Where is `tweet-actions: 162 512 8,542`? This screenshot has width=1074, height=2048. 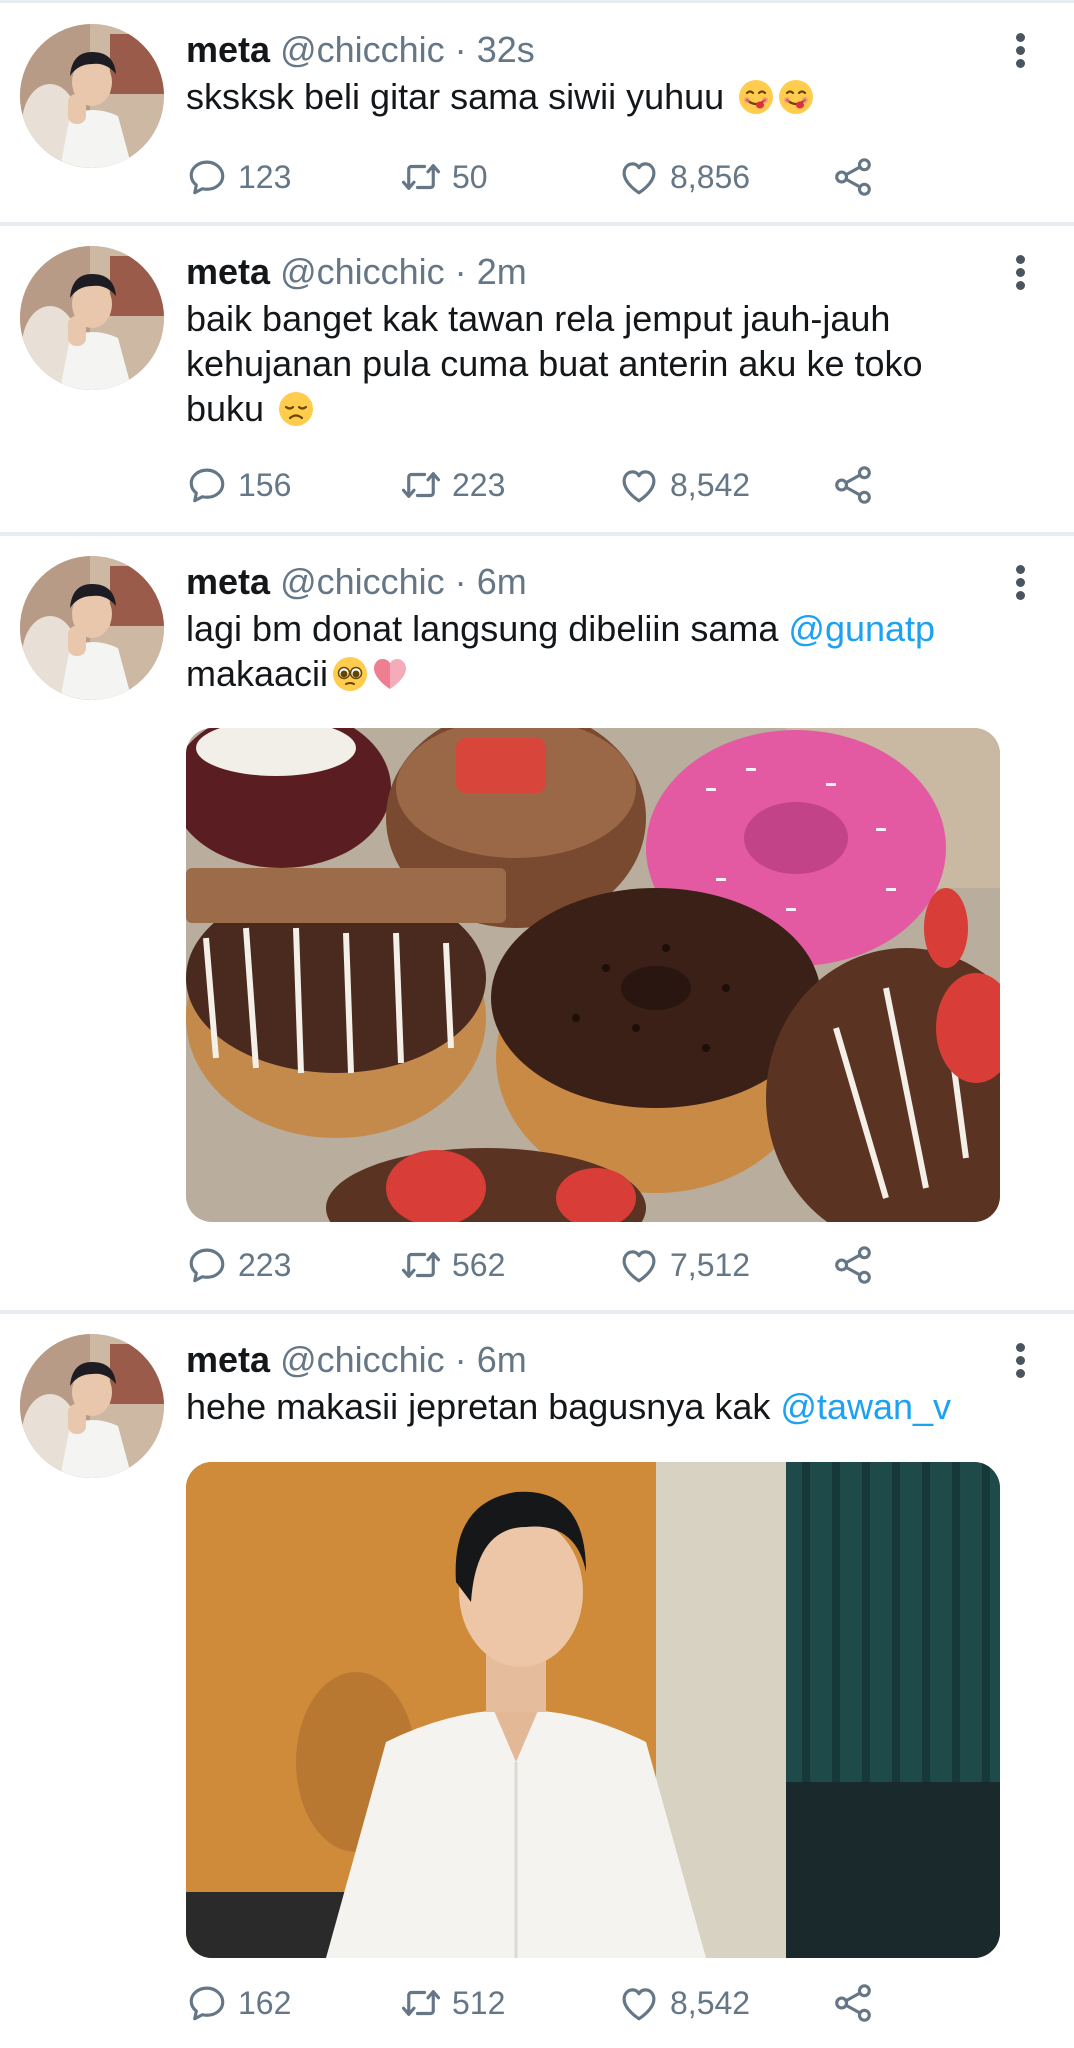
tweet-actions: 162 512 8,542 is located at coordinates (546, 2003).